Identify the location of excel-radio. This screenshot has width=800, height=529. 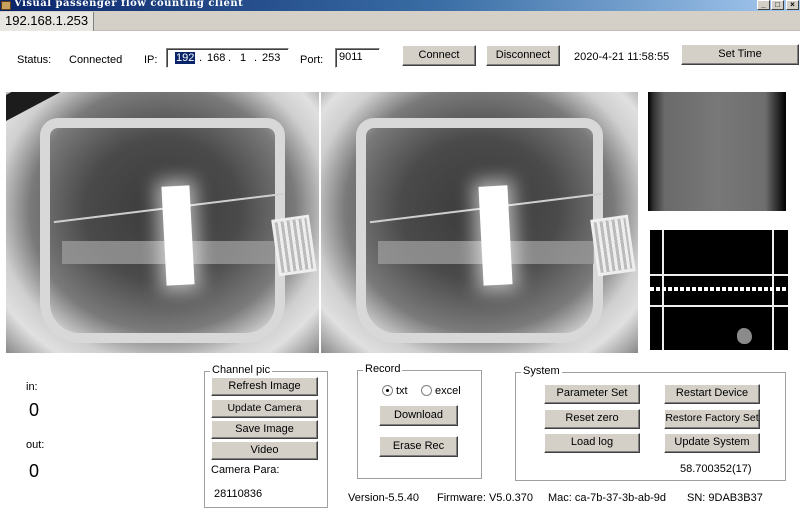
(426, 390).